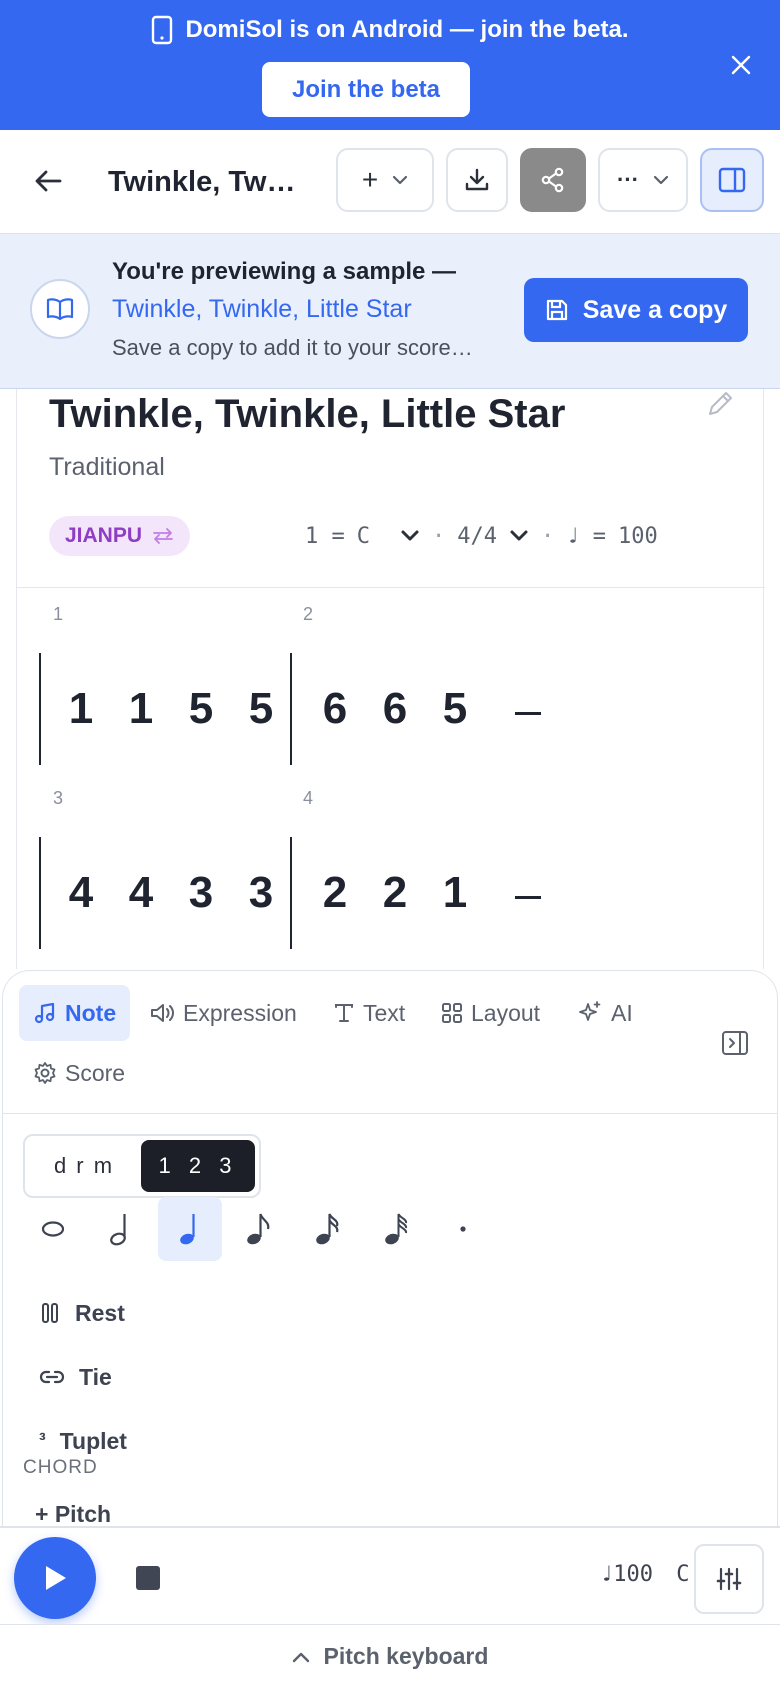 The width and height of the screenshot is (780, 1688). I want to click on save-copy-label: Save a copy, so click(655, 309).